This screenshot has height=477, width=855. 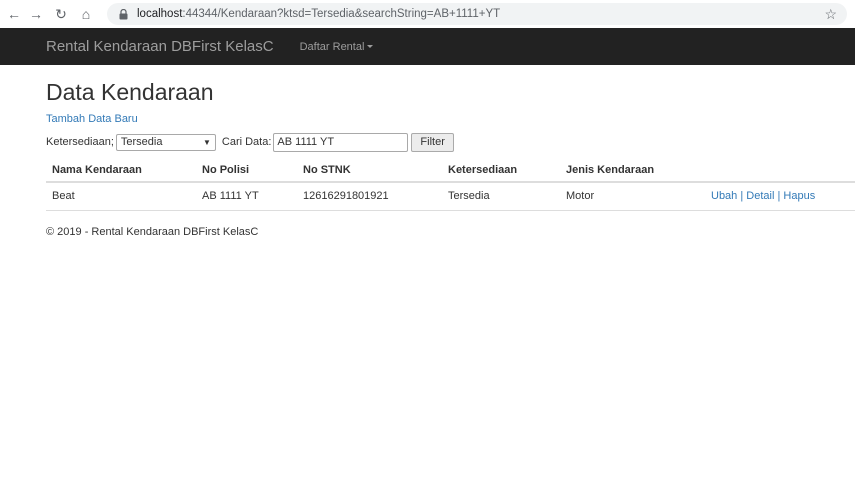 I want to click on cell-ketersediaan: Tersedia, so click(x=501, y=196).